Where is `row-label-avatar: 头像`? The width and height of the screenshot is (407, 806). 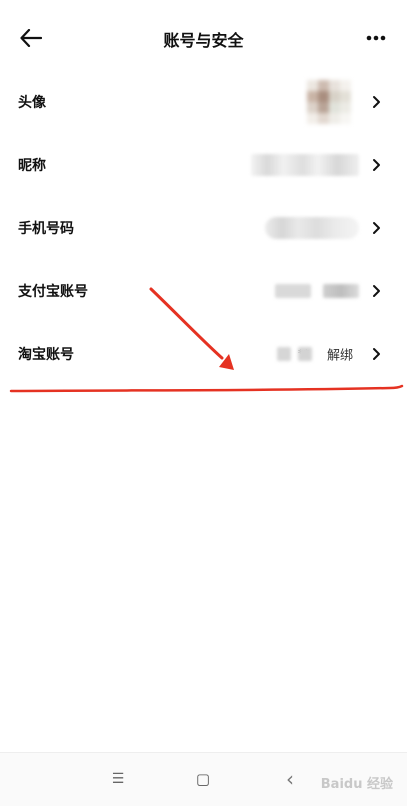
row-label-avatar: 头像 is located at coordinates (32, 102).